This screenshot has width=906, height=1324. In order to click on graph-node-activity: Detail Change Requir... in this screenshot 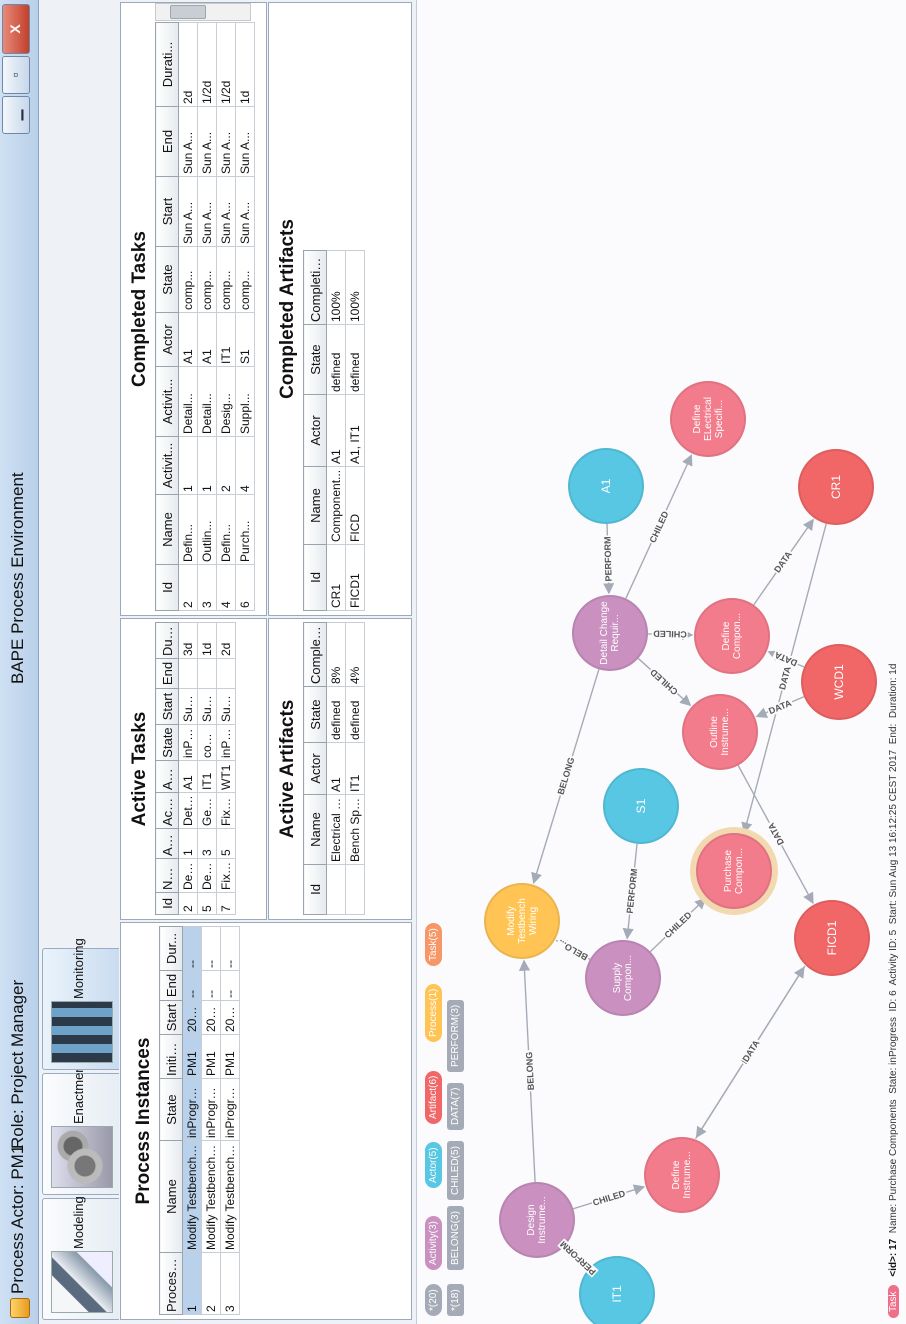, I will do `click(610, 633)`.